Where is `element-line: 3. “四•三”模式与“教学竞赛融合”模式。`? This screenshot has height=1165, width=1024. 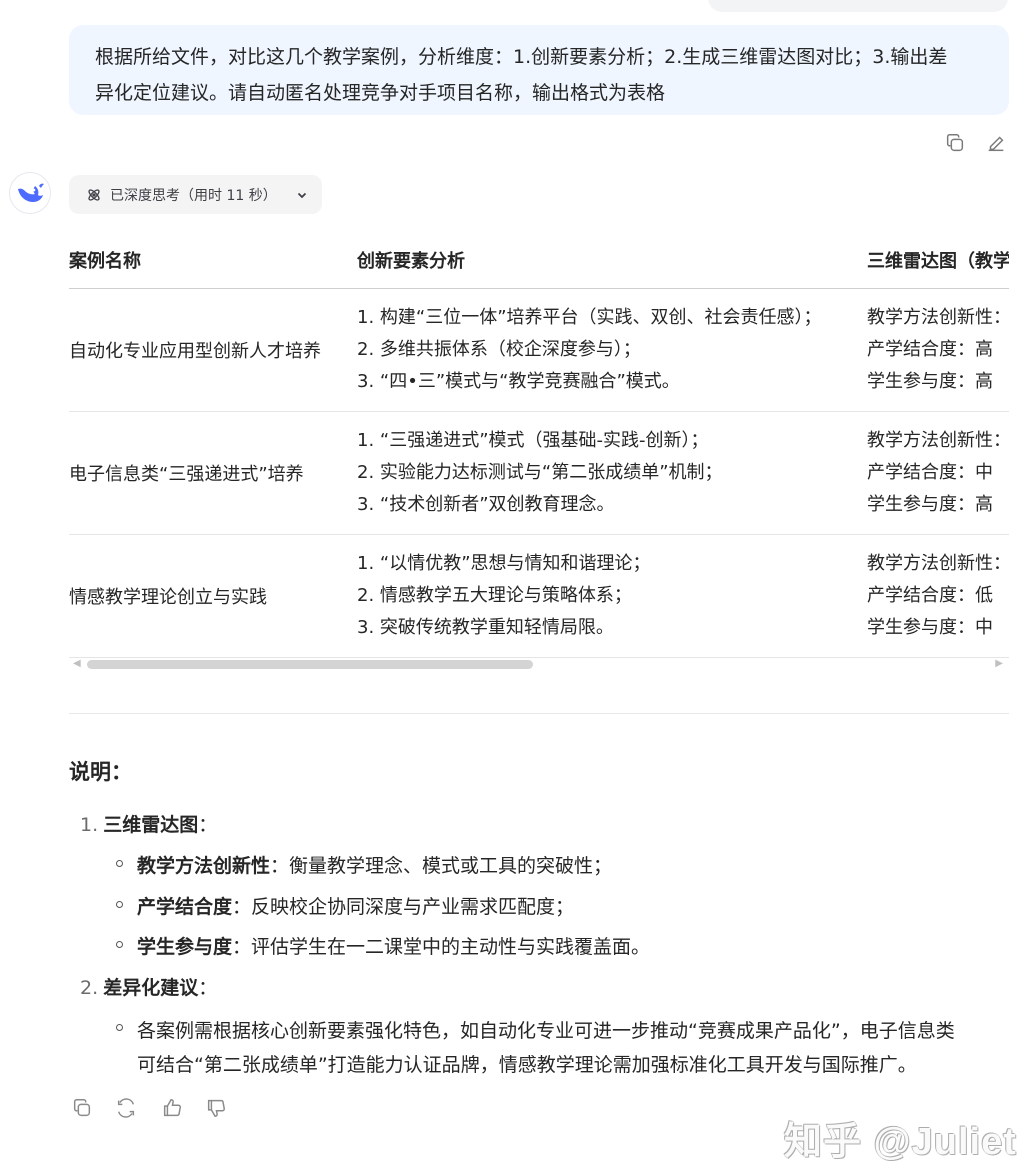 element-line: 3. “四•三”模式与“教学竞赛融合”模式。 is located at coordinates (518, 381).